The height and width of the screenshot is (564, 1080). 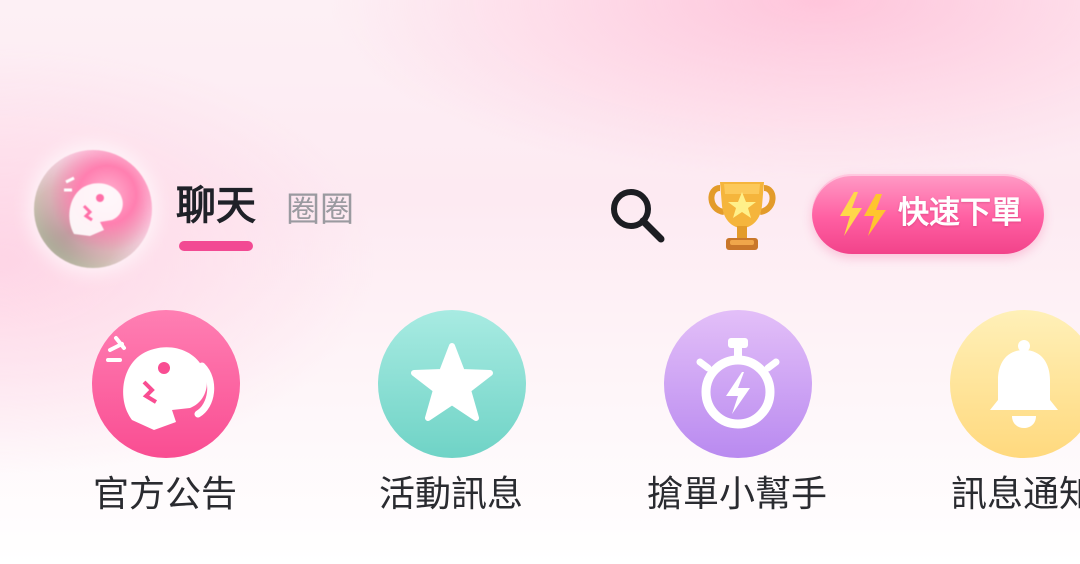 I want to click on bell-icon, so click(x=1024, y=384).